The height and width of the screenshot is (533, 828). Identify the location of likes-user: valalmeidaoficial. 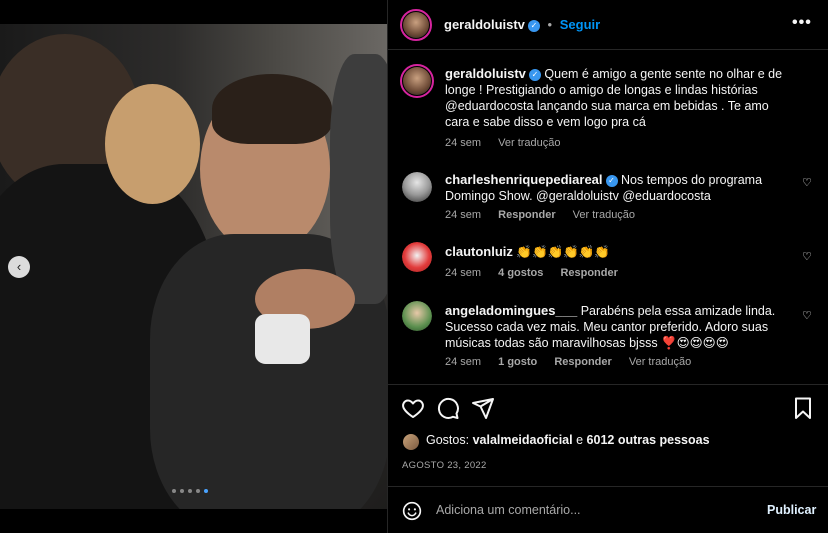
(523, 440).